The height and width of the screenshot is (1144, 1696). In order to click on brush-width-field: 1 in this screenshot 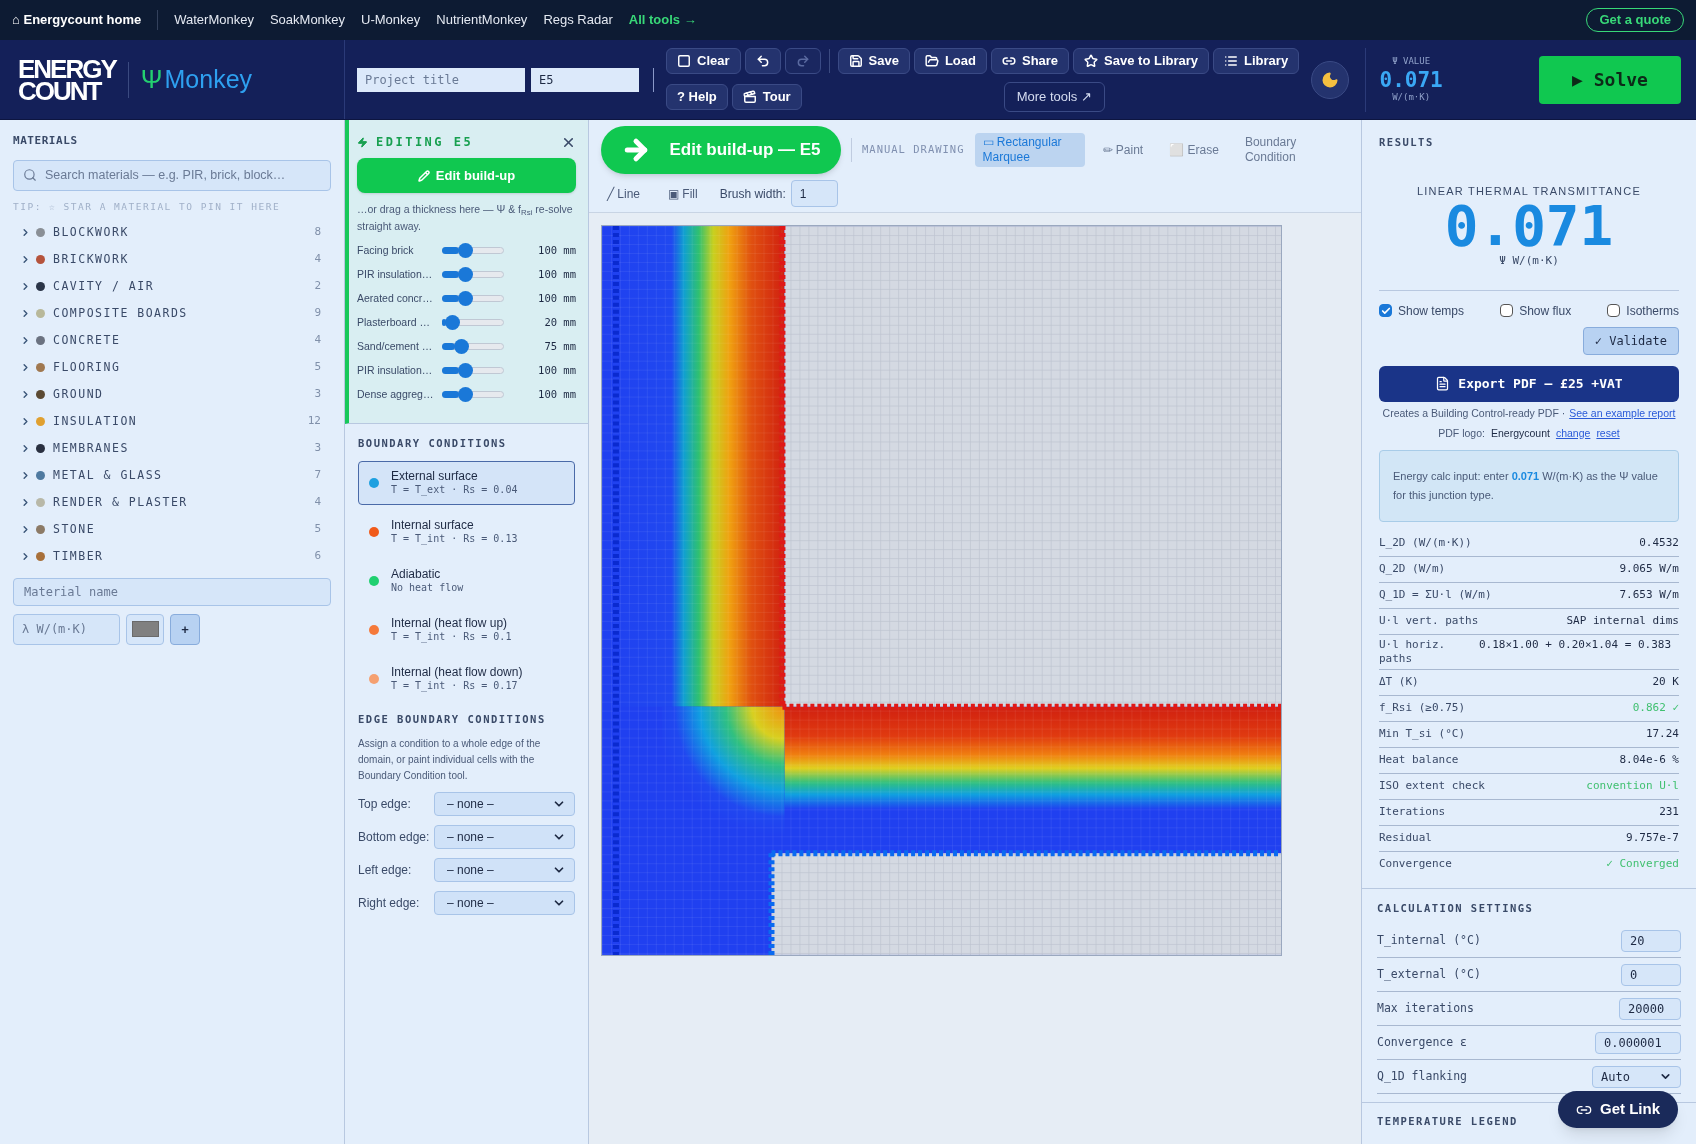, I will do `click(814, 193)`.